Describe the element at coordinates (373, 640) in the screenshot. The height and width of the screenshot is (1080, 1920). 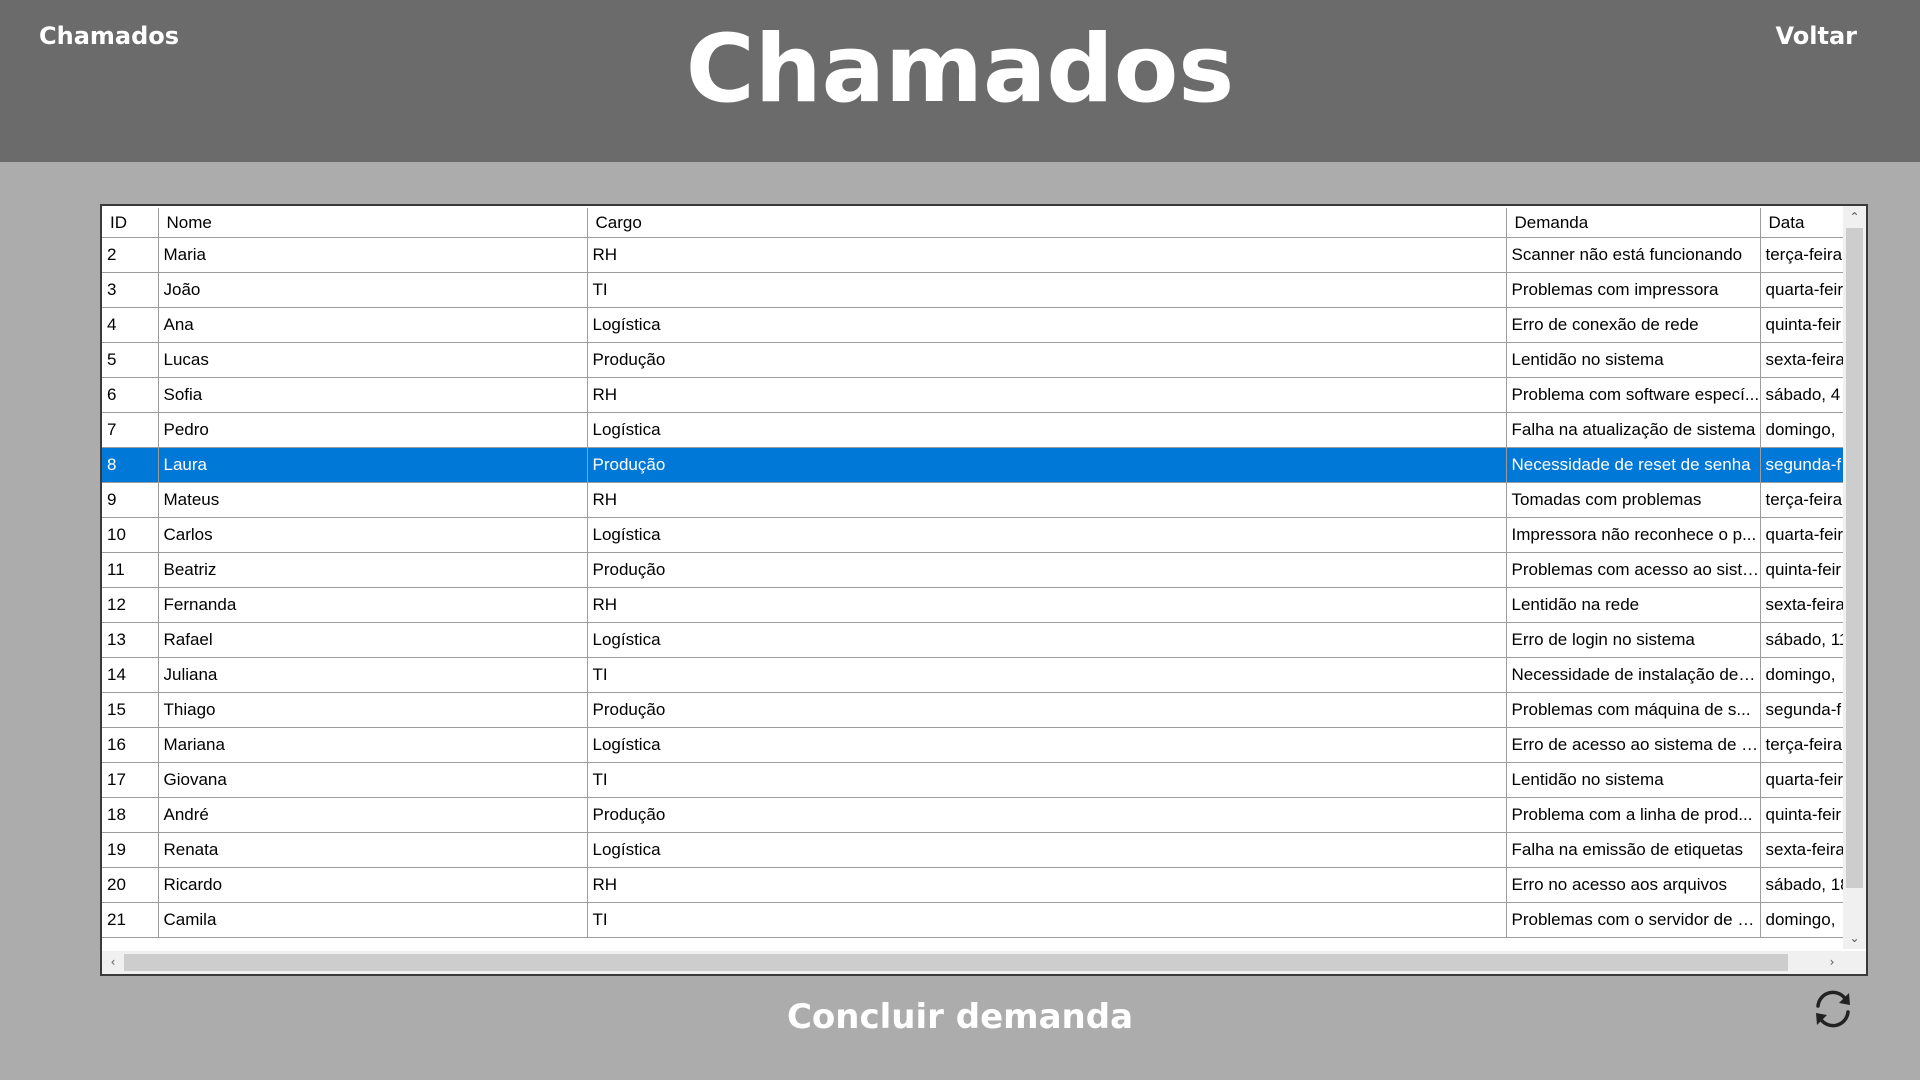
I see `cell-nome: Rafael` at that location.